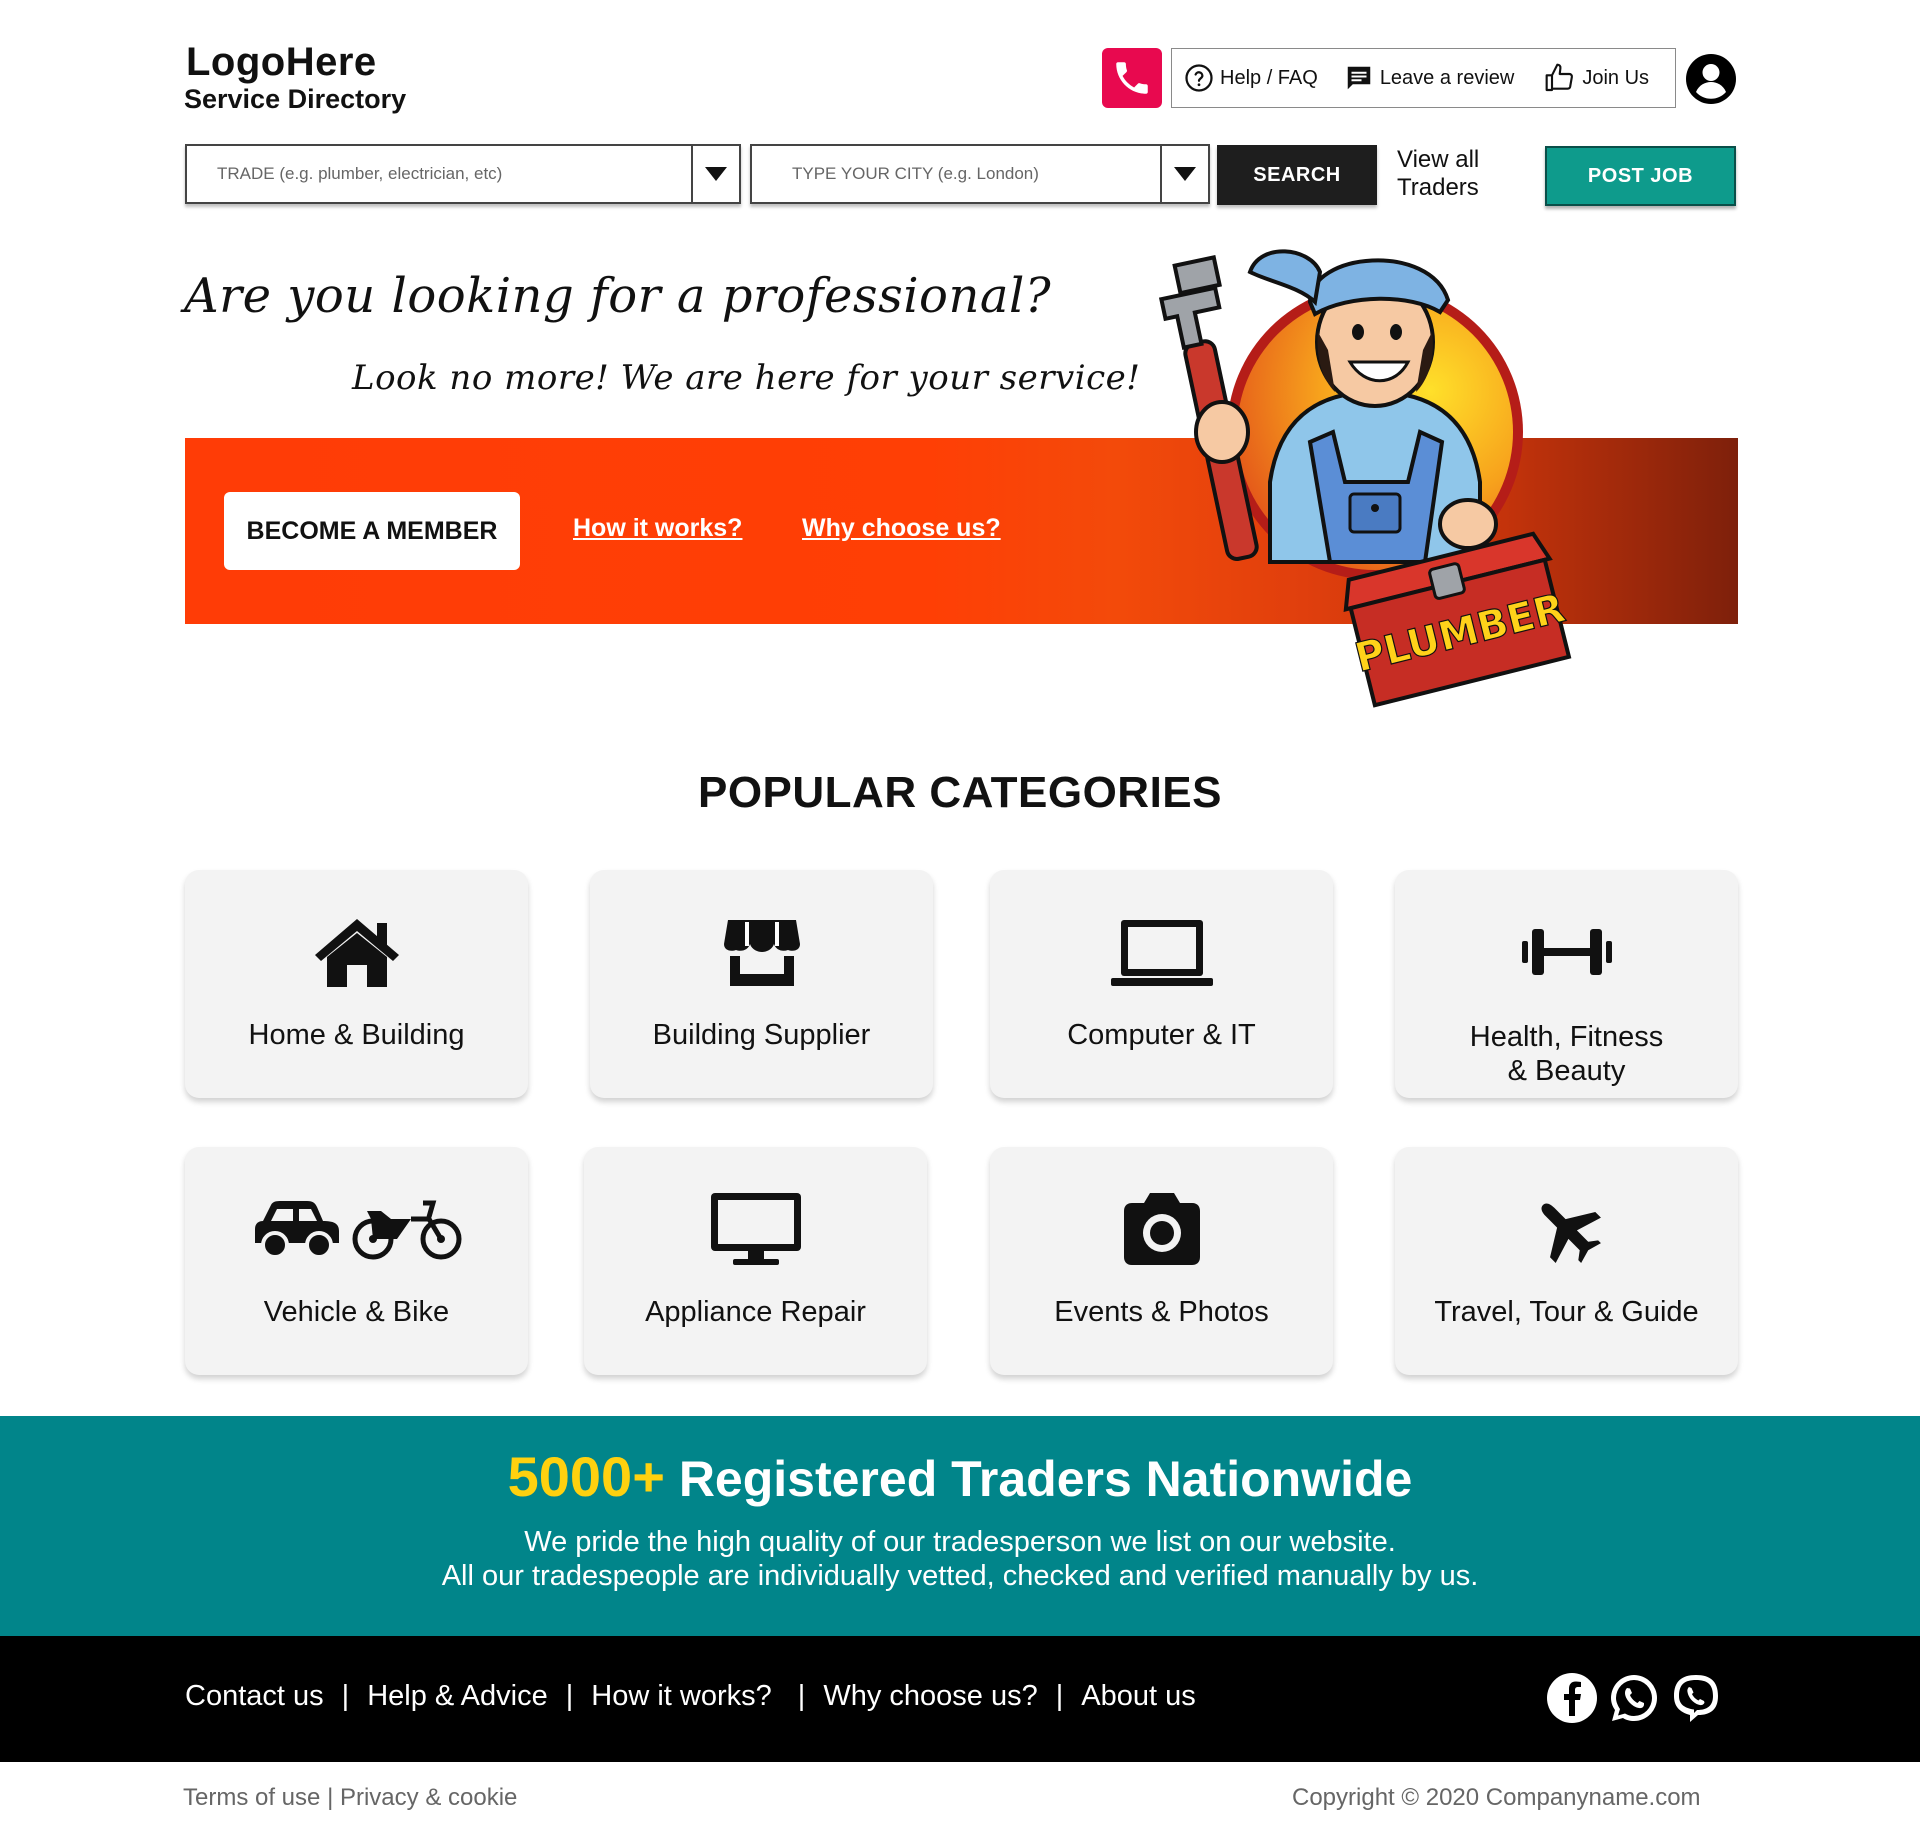 This screenshot has width=1920, height=1832. I want to click on category-card-vehicle-bike: Vehicle & Bike, so click(356, 1261).